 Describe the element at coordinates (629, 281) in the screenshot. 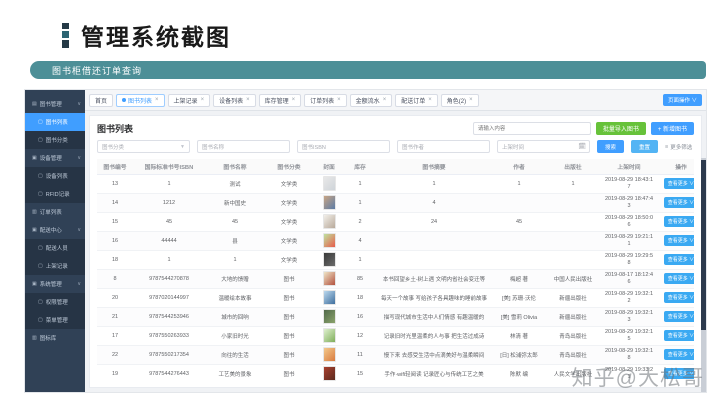

I see `date-line2: 6` at that location.